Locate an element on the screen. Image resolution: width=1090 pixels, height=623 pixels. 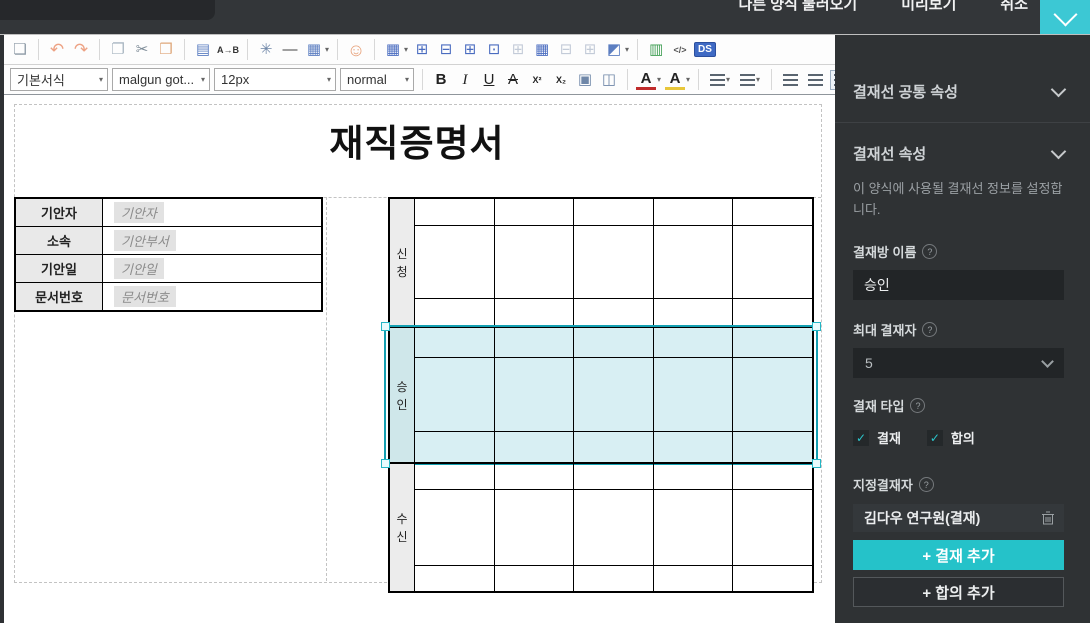
font-color-icon: A ▾ is located at coordinates (648, 80).